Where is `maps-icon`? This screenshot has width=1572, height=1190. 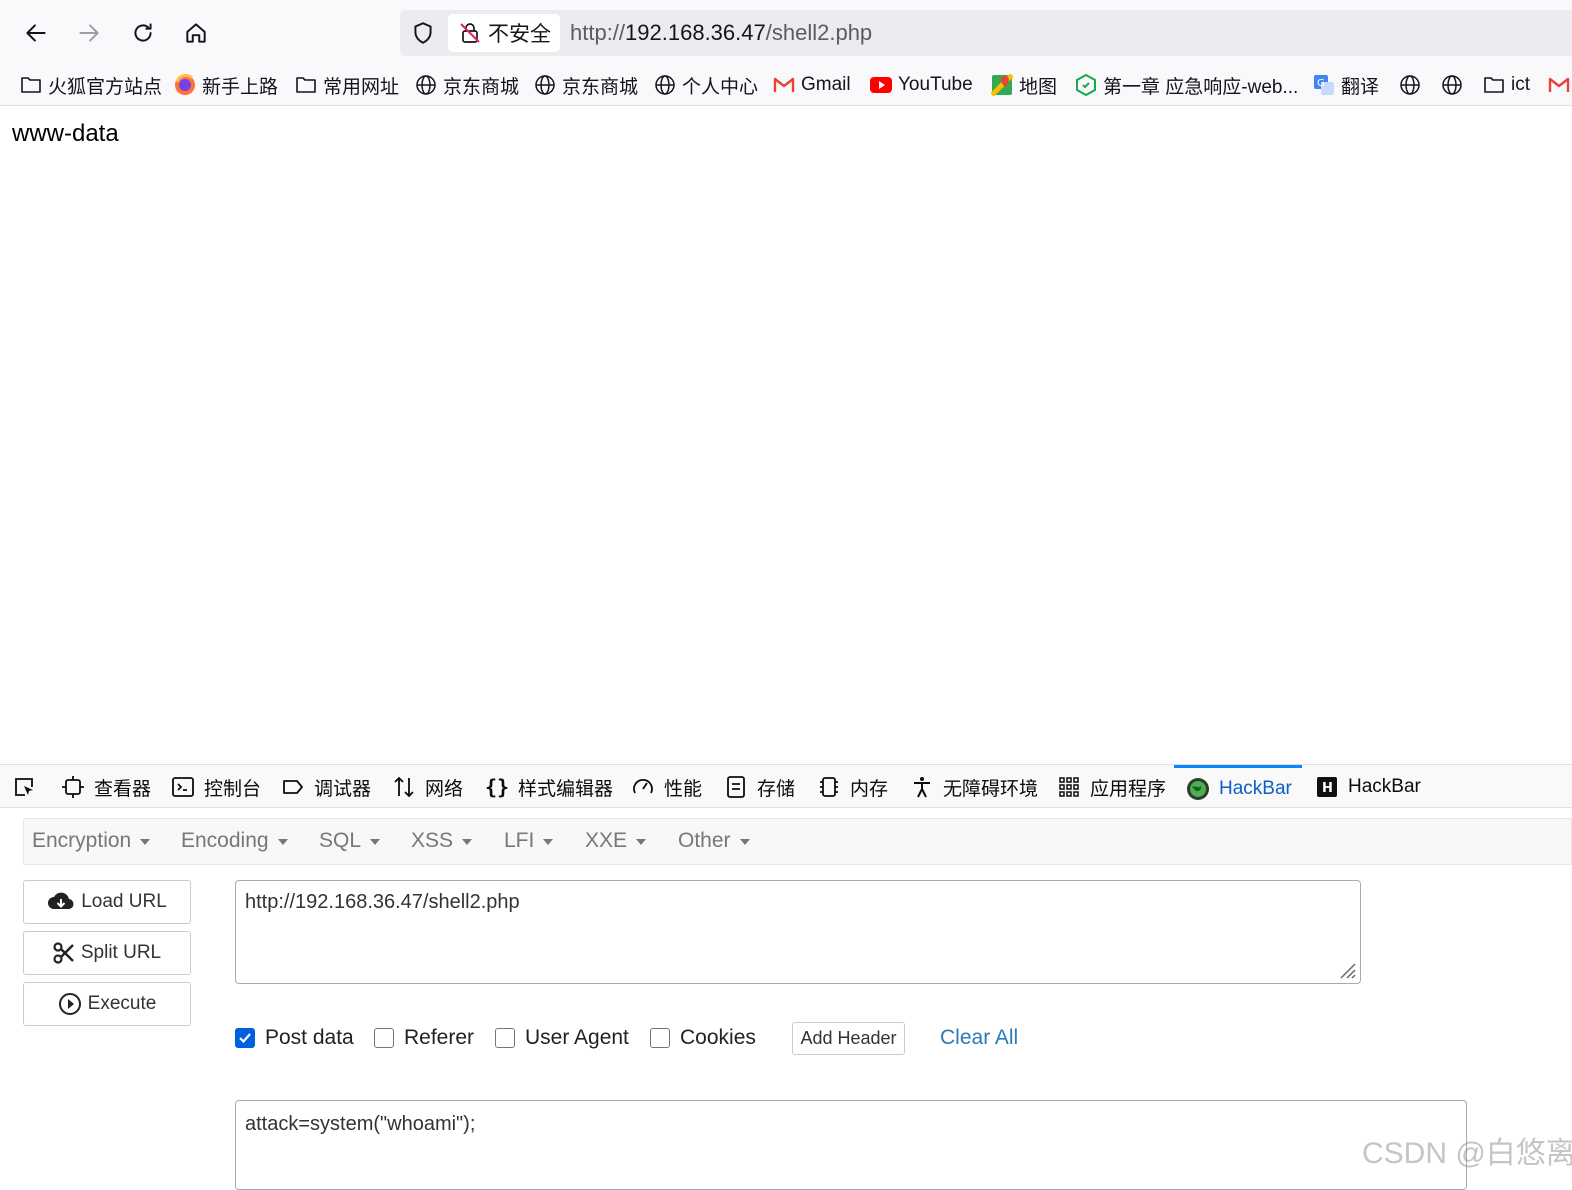
maps-icon is located at coordinates (1002, 85).